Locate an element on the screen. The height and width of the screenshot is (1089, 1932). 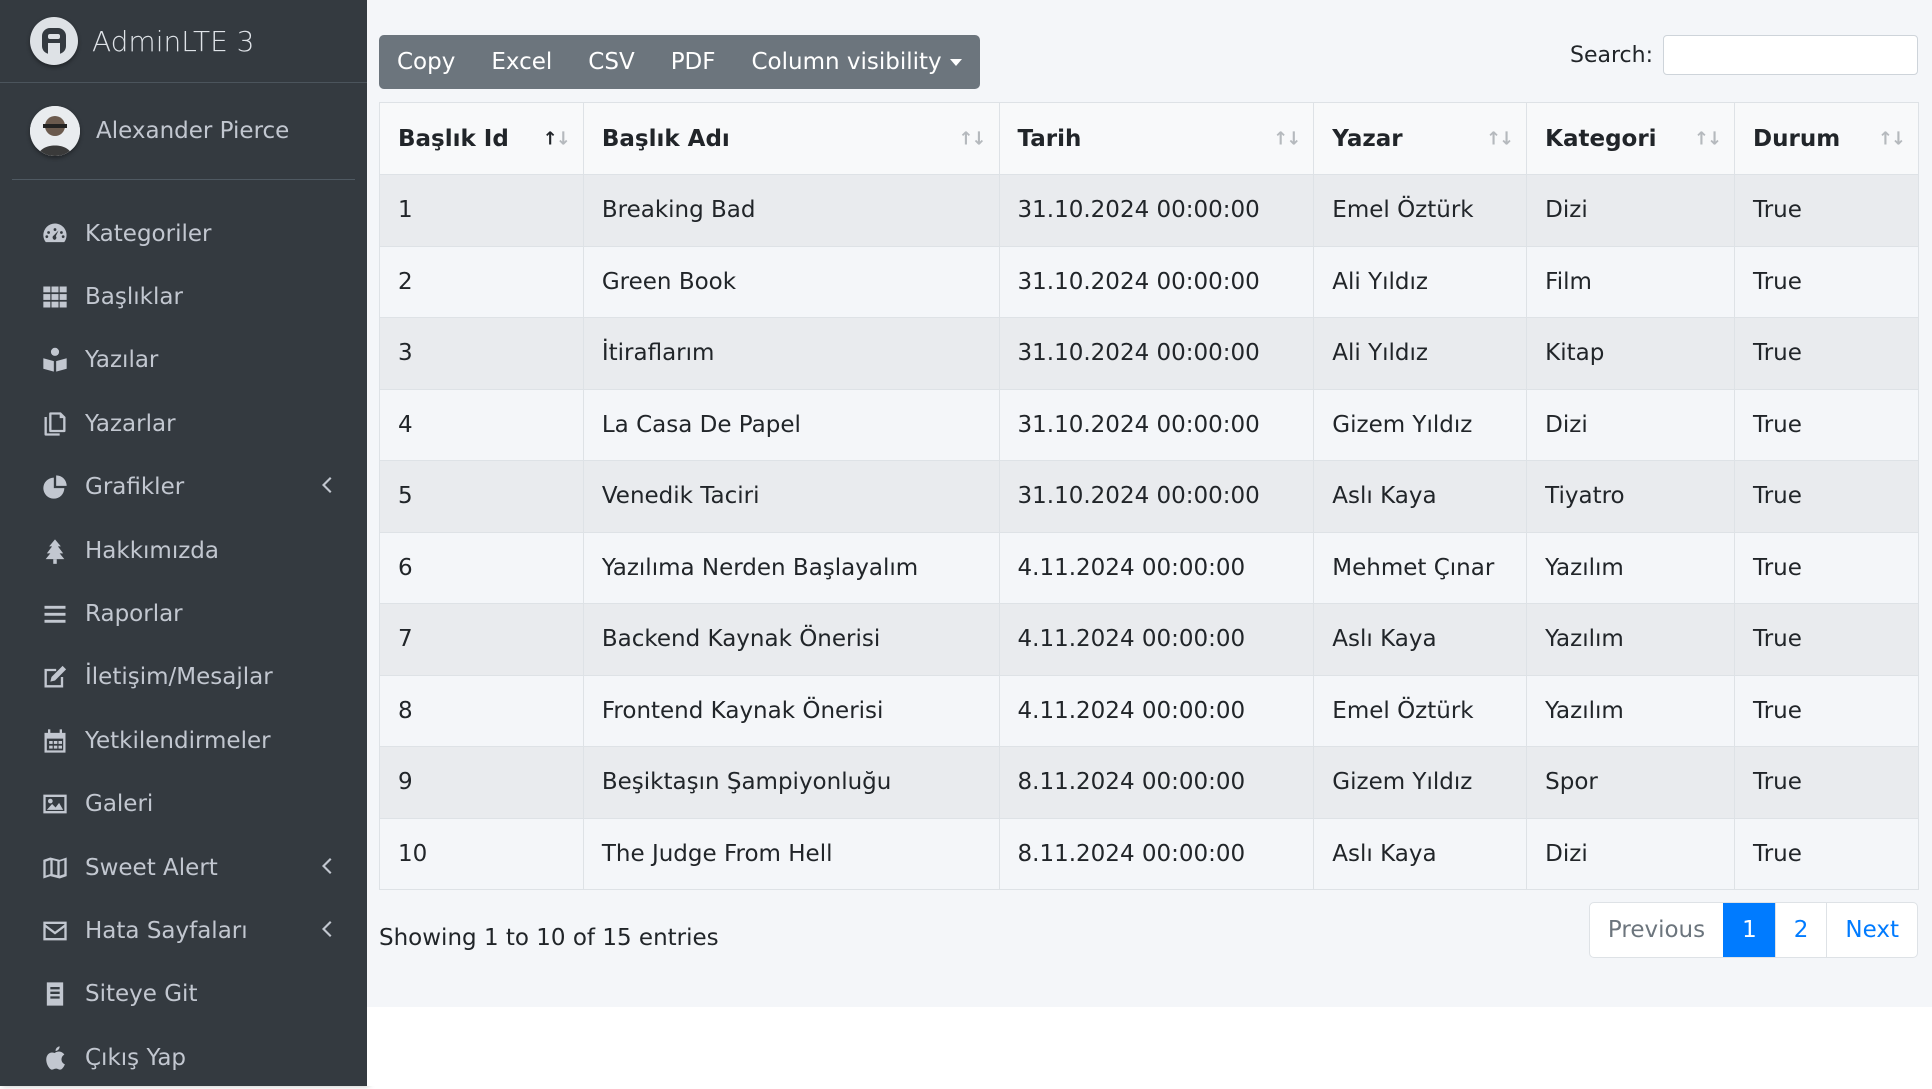
column-header-baslik-id: Başlık Id ↑↓ is located at coordinates (481, 138).